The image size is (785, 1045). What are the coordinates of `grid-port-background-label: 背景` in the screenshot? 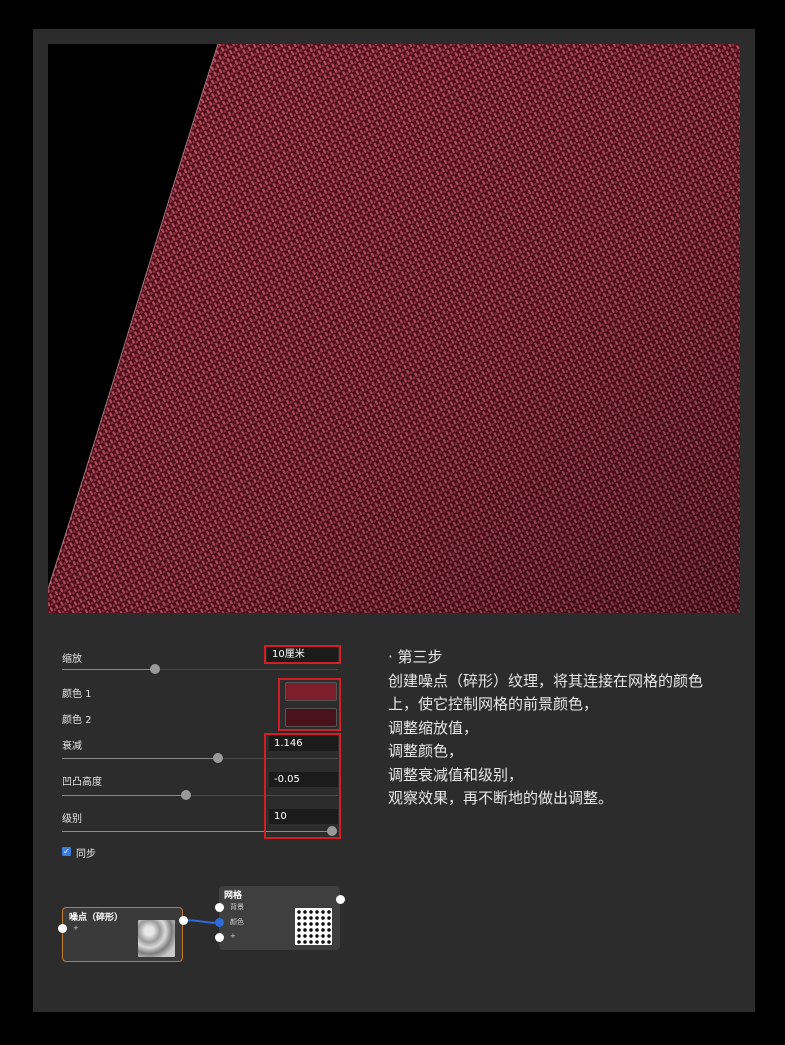 It's located at (237, 907).